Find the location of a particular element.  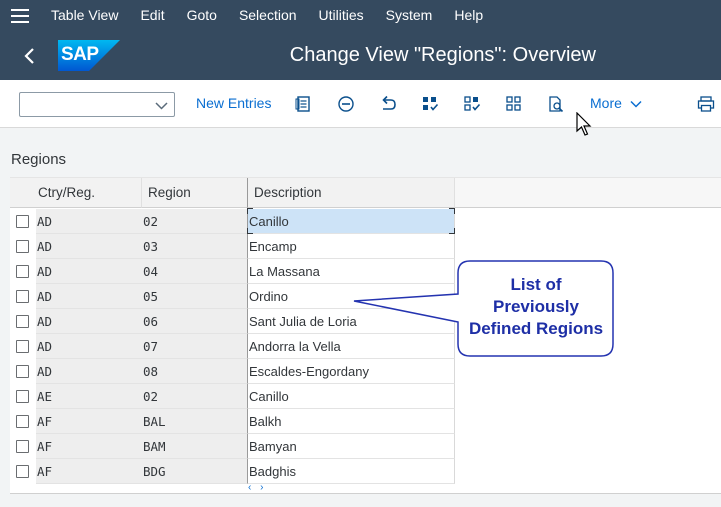

table-row: AD 02 Canillo is located at coordinates (232, 221).